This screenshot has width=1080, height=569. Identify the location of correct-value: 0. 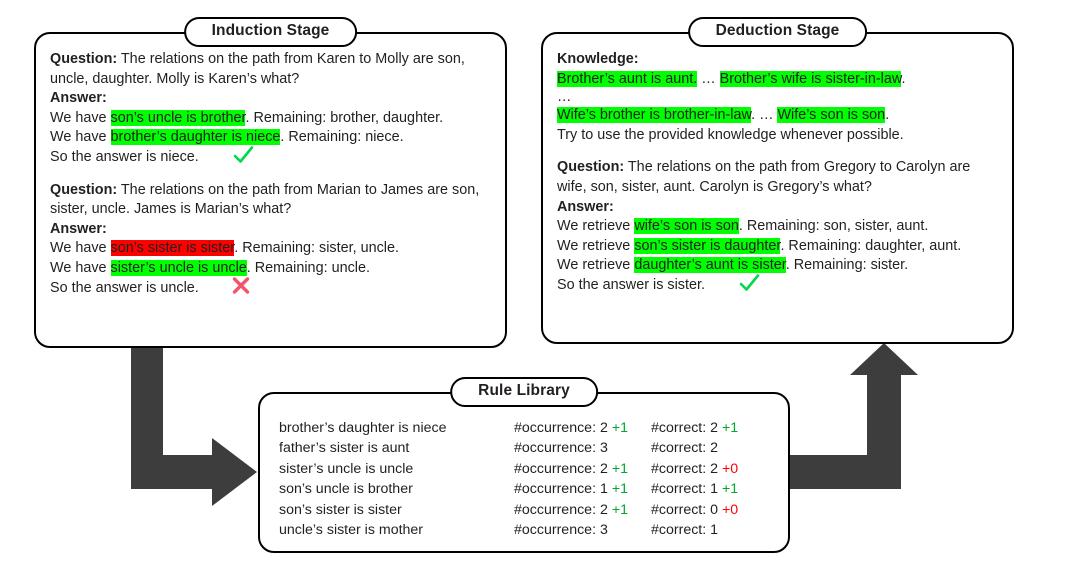
(714, 509).